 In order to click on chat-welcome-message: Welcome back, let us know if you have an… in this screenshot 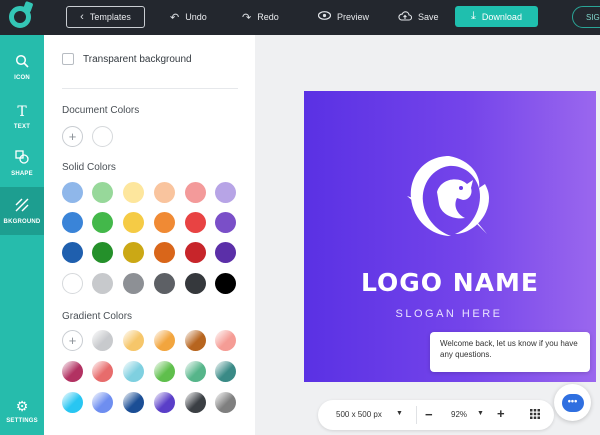, I will do `click(510, 352)`.